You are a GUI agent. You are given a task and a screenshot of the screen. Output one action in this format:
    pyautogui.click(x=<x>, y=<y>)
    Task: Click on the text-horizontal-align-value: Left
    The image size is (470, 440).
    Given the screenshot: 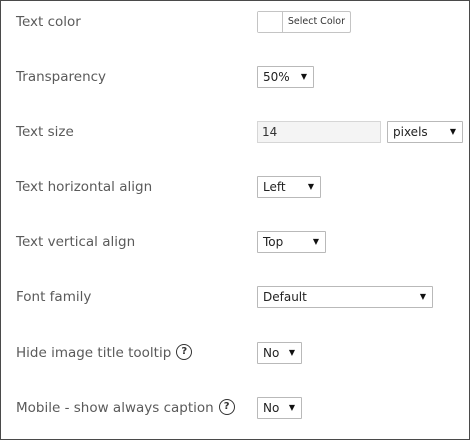 What is the action you would take?
    pyautogui.click(x=274, y=187)
    